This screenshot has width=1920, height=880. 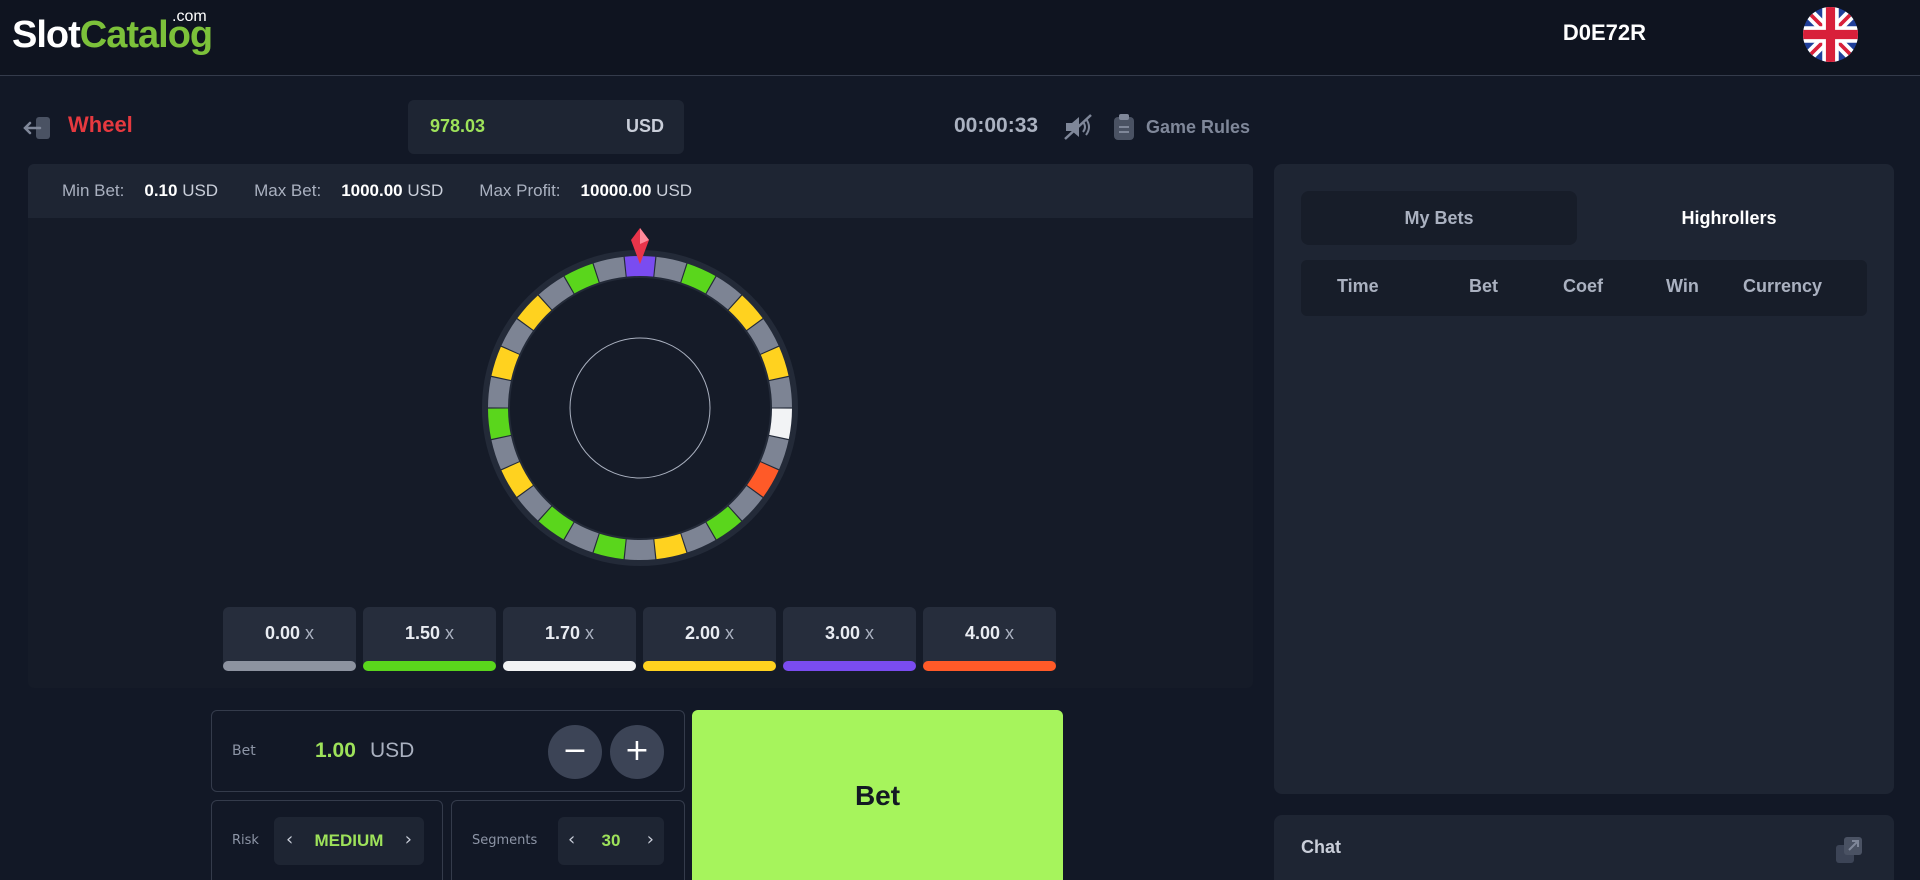 What do you see at coordinates (616, 190) in the screenshot?
I see `max-profit-value: 10000.00` at bounding box center [616, 190].